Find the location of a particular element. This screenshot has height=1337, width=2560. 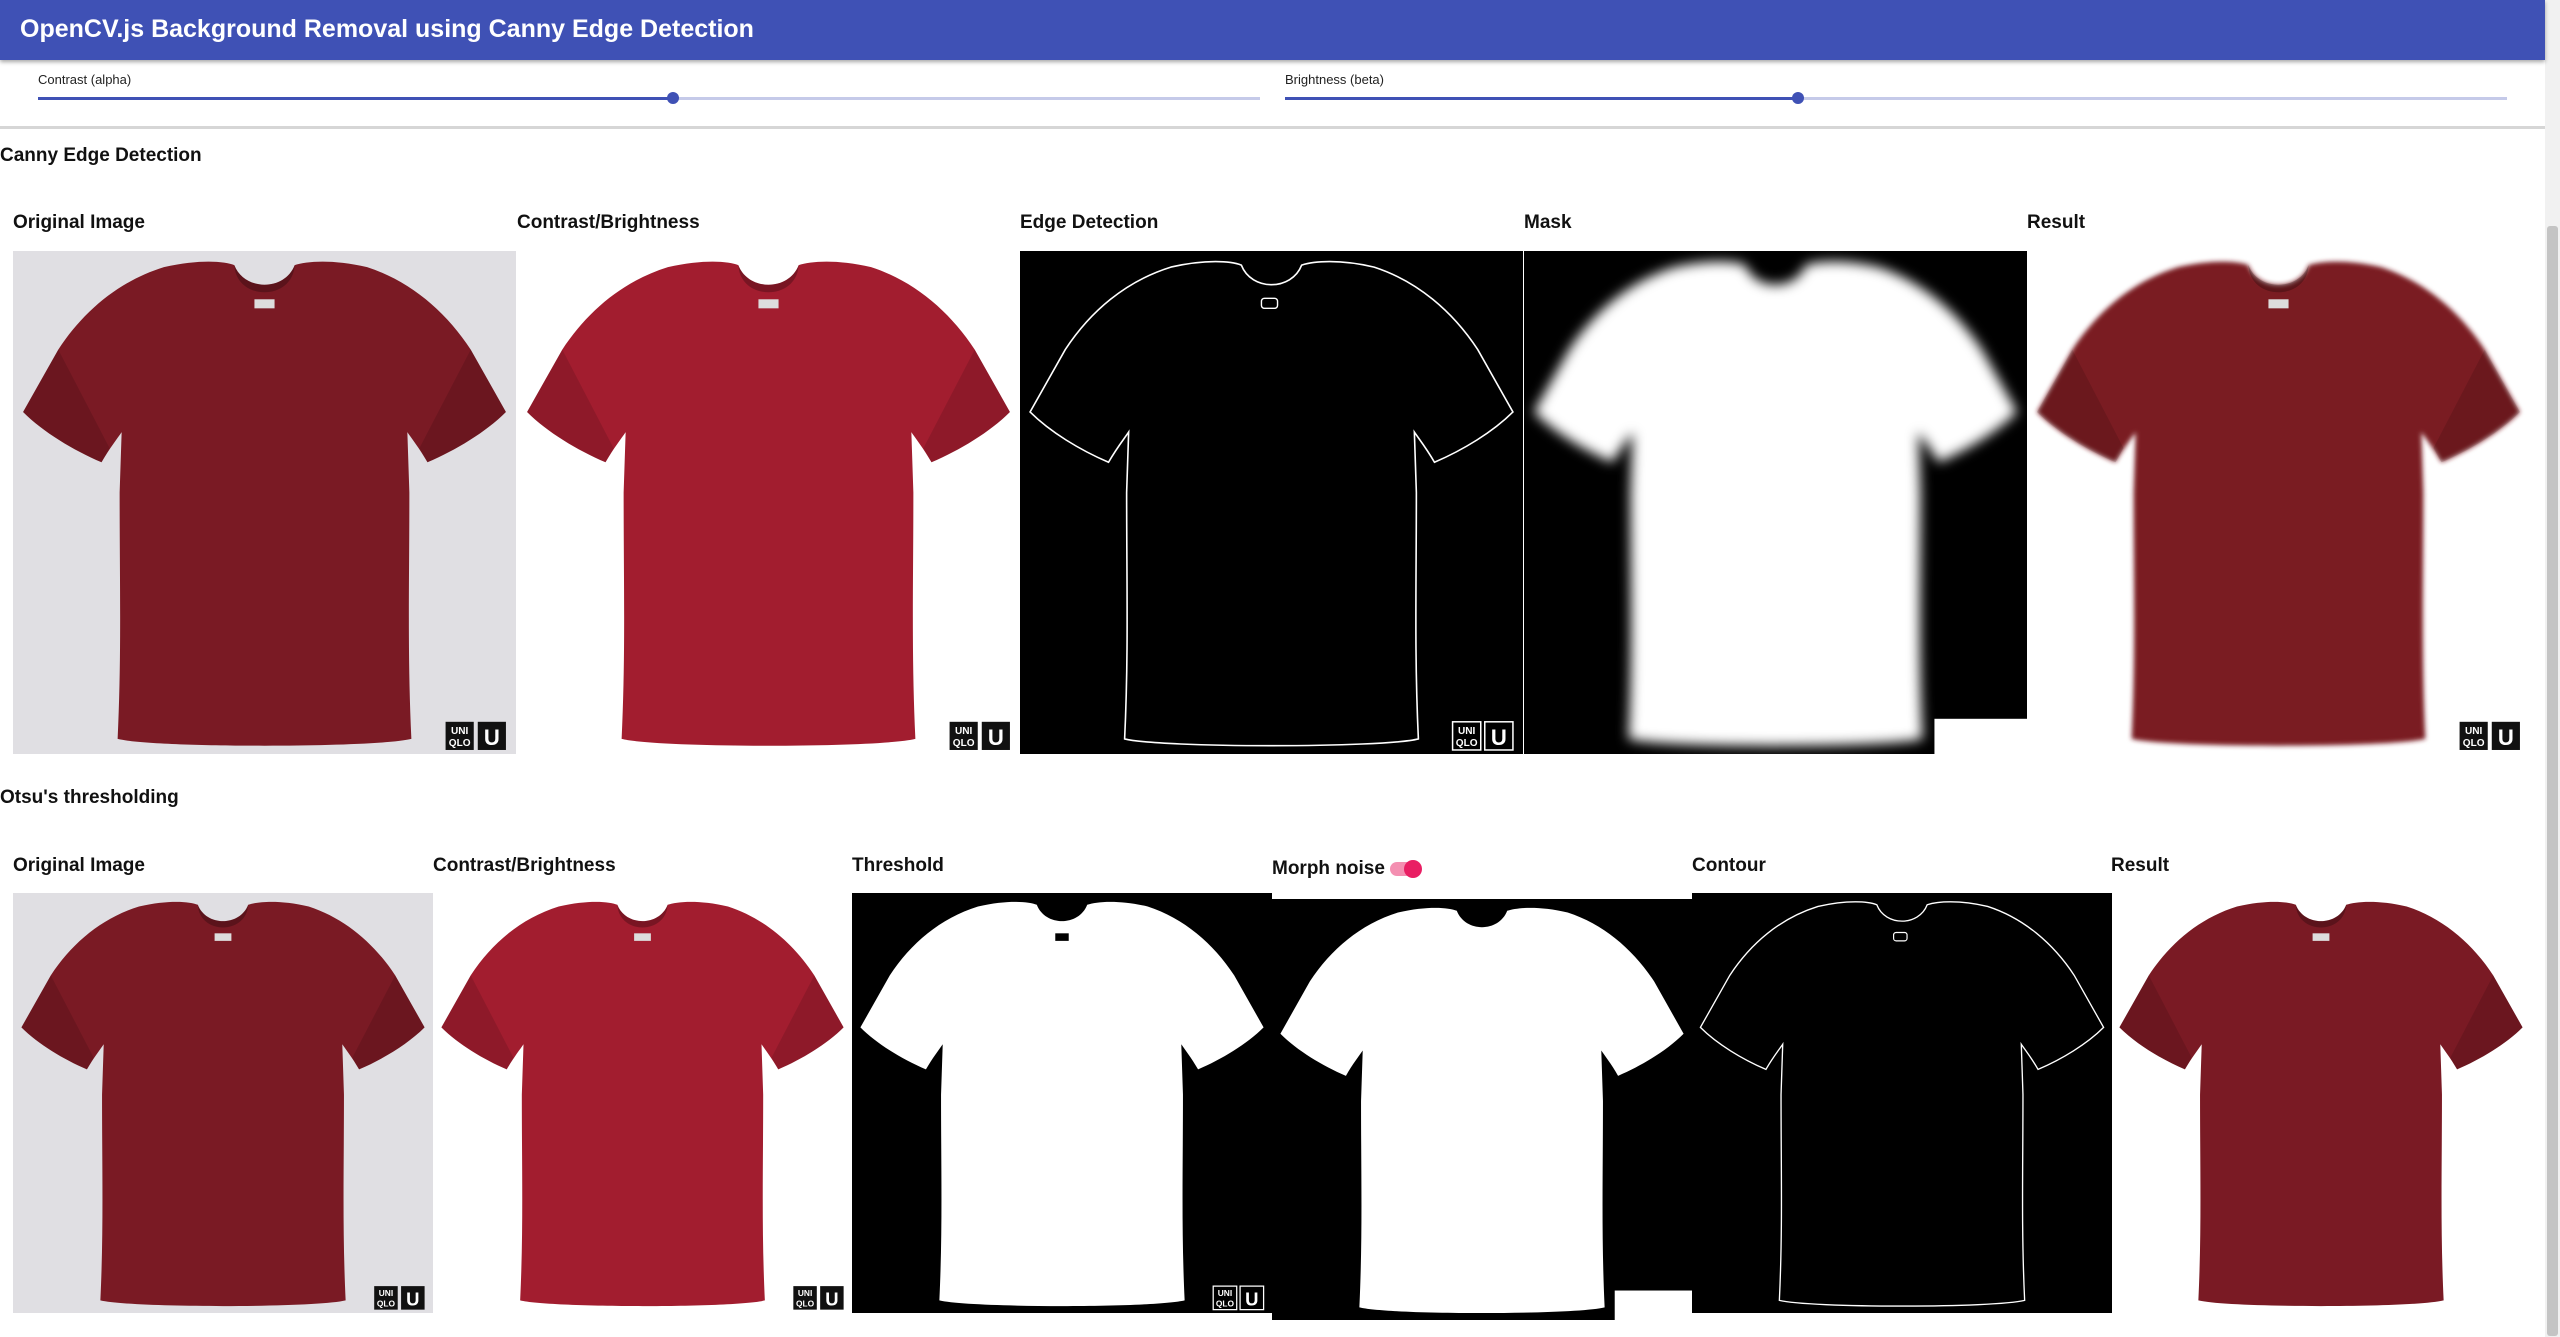

canny-contrast-image: UNI QLO U is located at coordinates (768, 502).